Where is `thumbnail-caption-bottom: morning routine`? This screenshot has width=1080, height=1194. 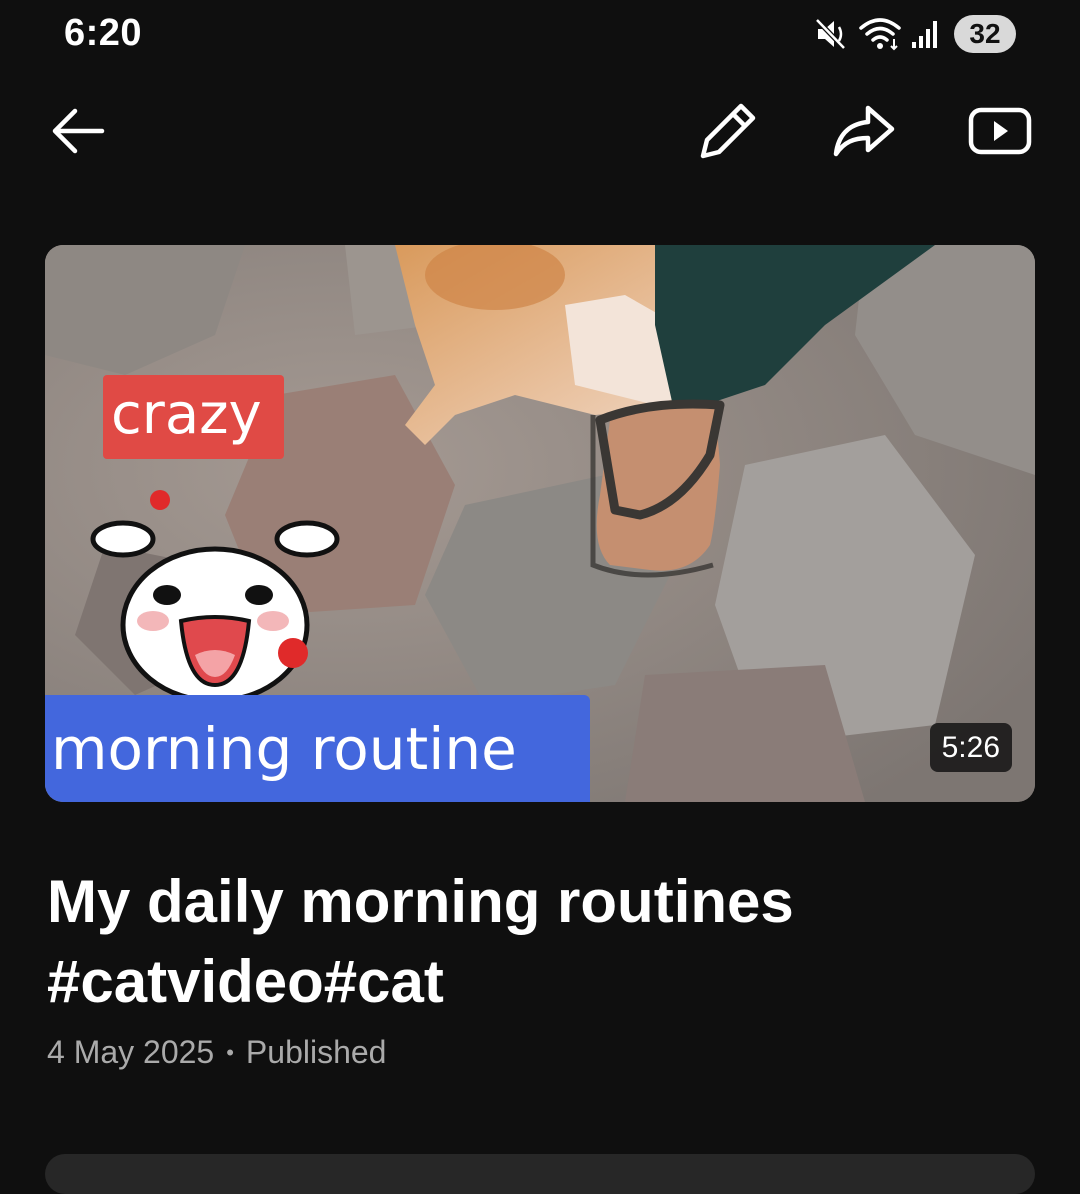 thumbnail-caption-bottom: morning routine is located at coordinates (317, 748).